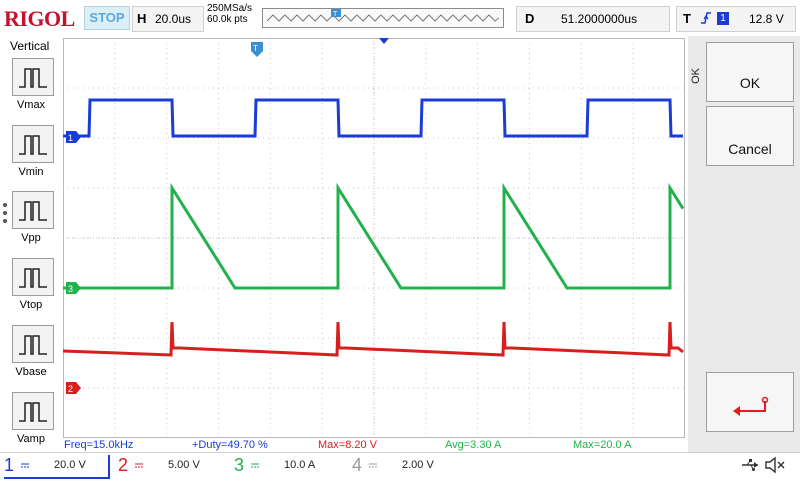  Describe the element at coordinates (602, 445) in the screenshot. I see `measurement-value: Max=20.0 A` at that location.